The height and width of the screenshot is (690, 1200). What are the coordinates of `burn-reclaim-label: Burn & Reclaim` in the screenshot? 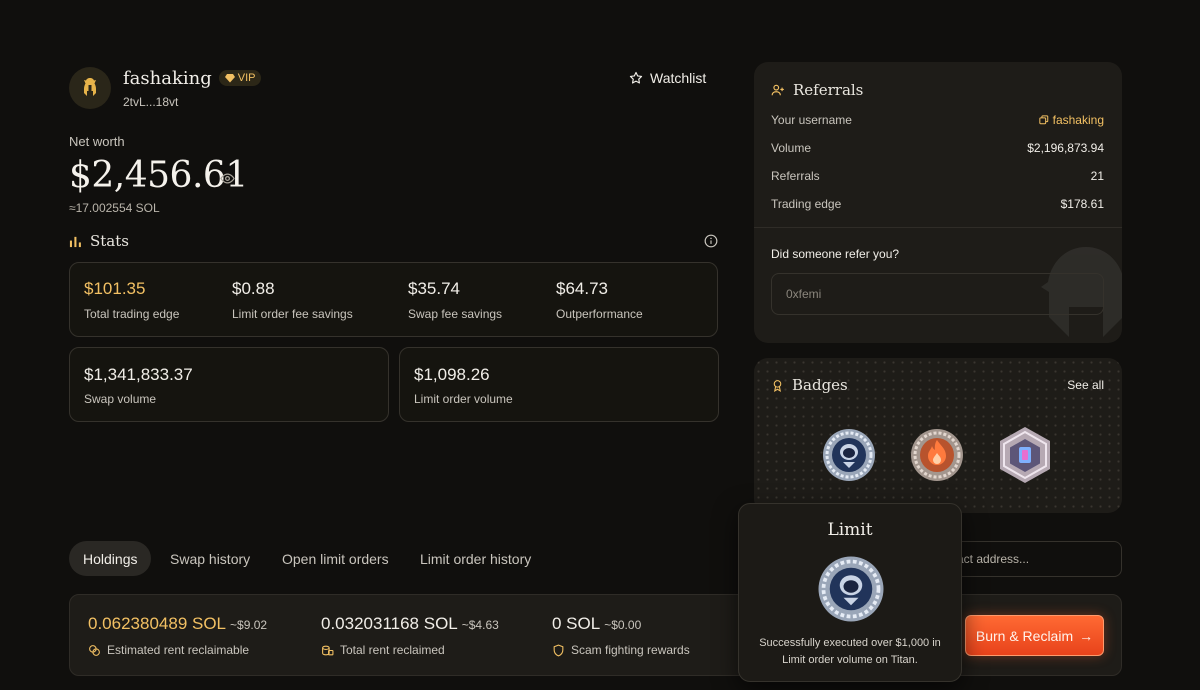 It's located at (1024, 635).